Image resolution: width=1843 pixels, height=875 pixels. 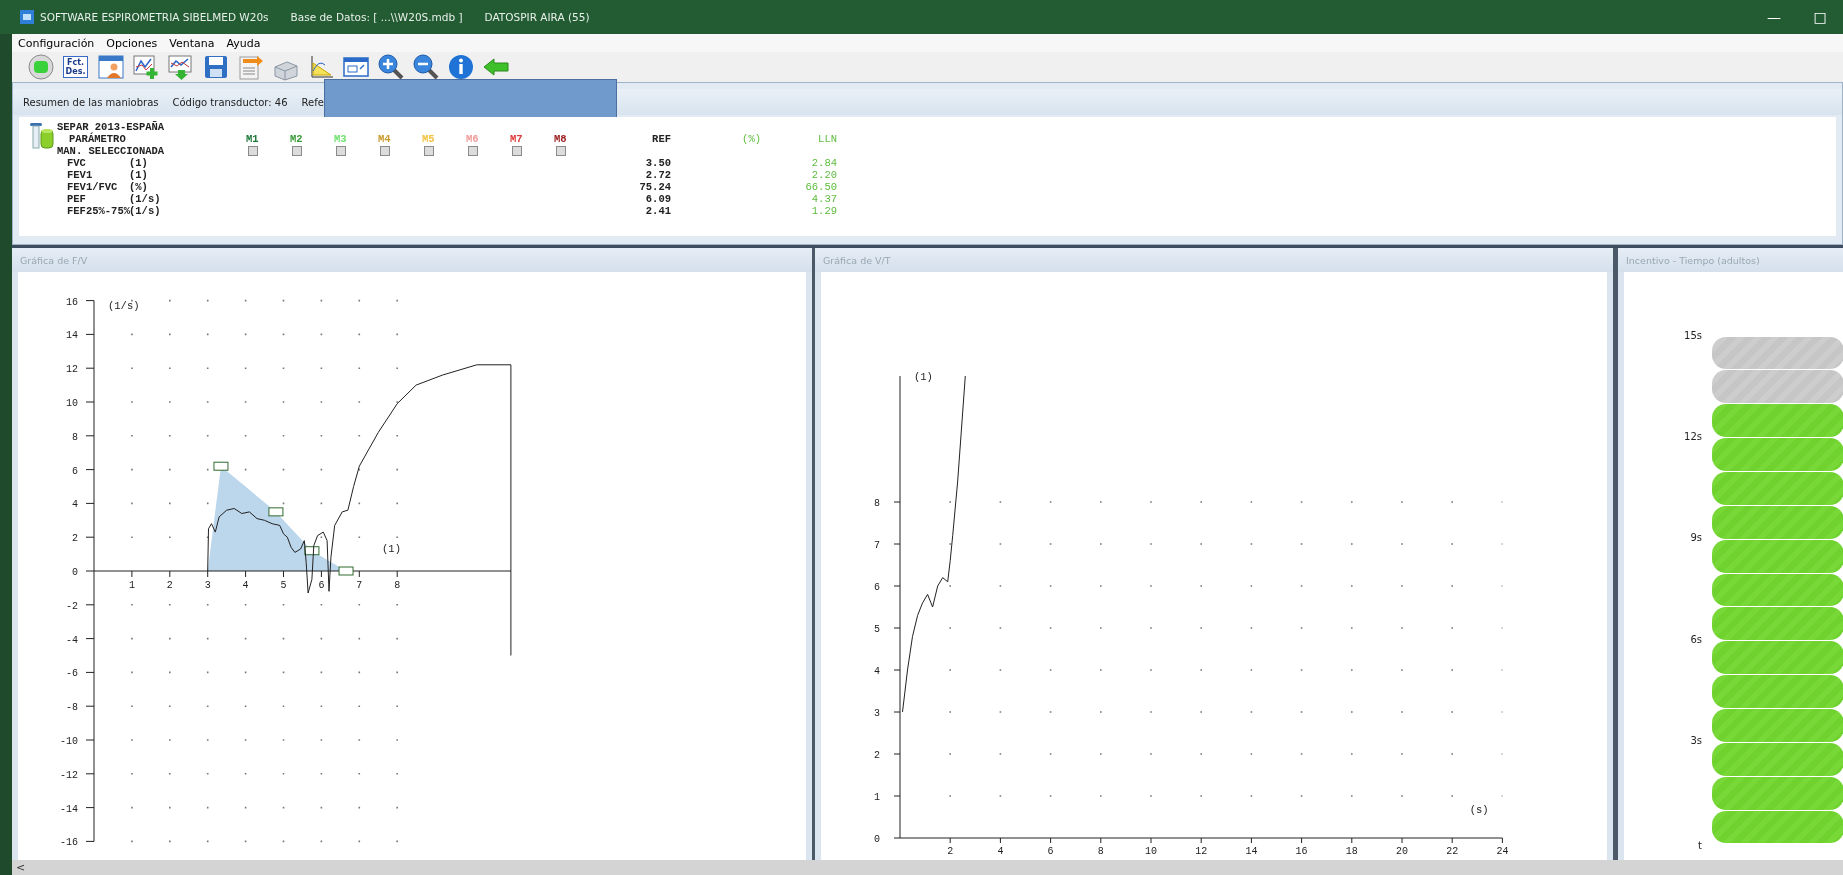 I want to click on row-label: MAN. SELECCIONADA, so click(x=111, y=151).